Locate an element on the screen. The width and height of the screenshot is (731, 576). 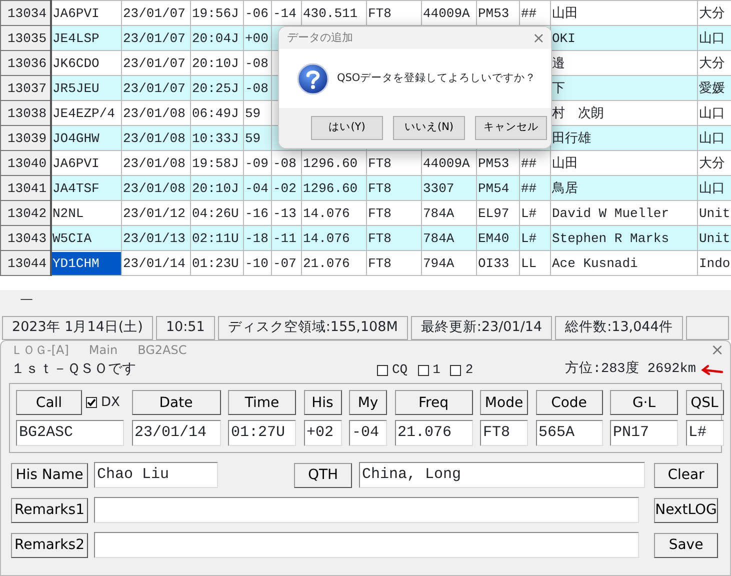
input-field: L# is located at coordinates (705, 433).